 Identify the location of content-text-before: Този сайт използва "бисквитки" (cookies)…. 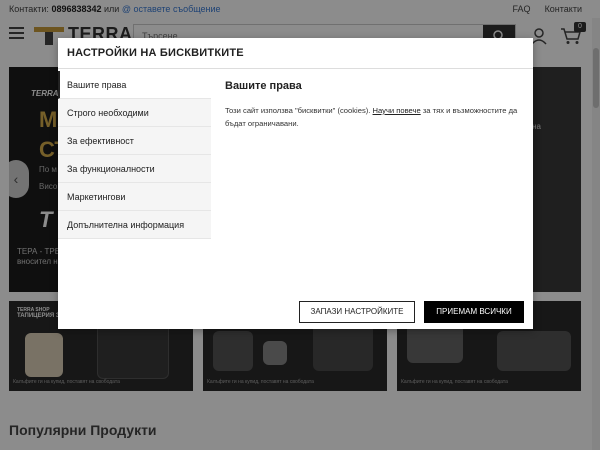
(298, 110).